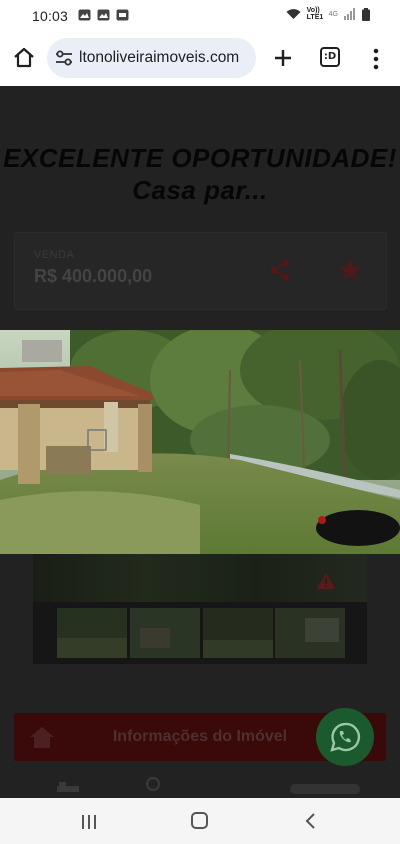  I want to click on home-icon, so click(24, 58).